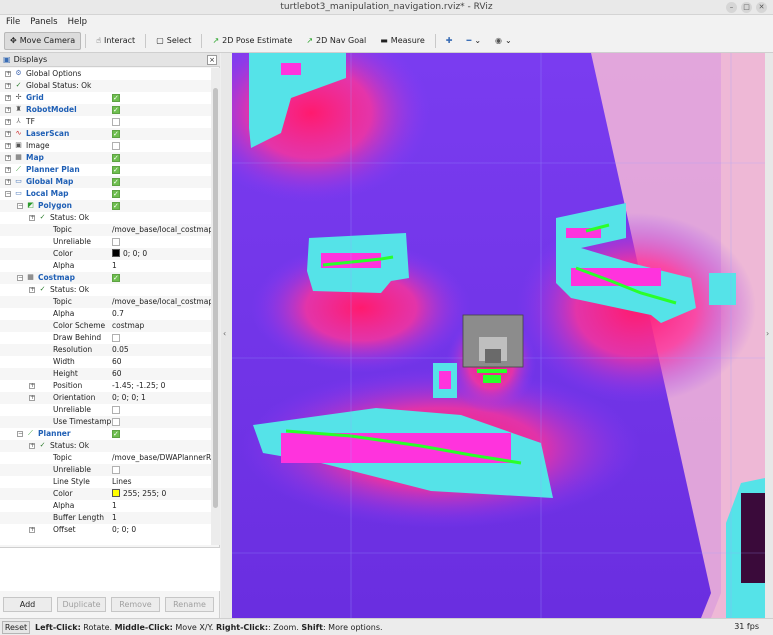 The height and width of the screenshot is (635, 773). I want to click on display-row-robotmodel: + ♜ RobotModel, so click(105, 110).